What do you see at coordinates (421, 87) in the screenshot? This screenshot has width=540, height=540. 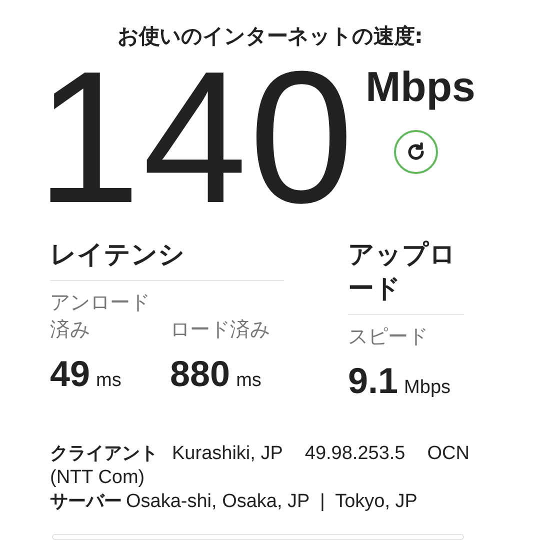 I see `speed-unit: Mbps` at bounding box center [421, 87].